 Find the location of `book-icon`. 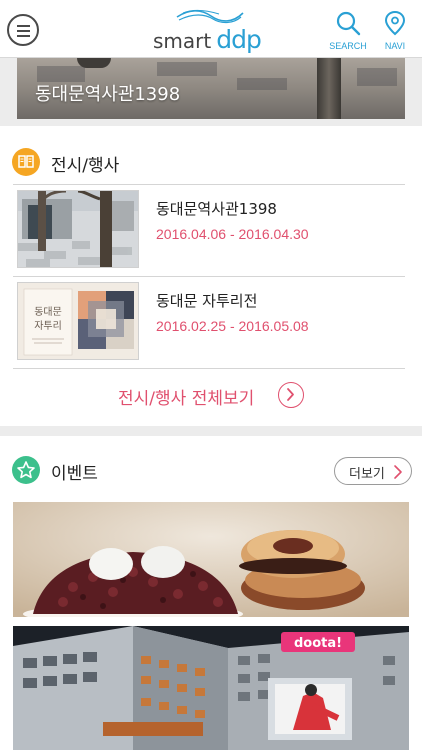

book-icon is located at coordinates (26, 162).